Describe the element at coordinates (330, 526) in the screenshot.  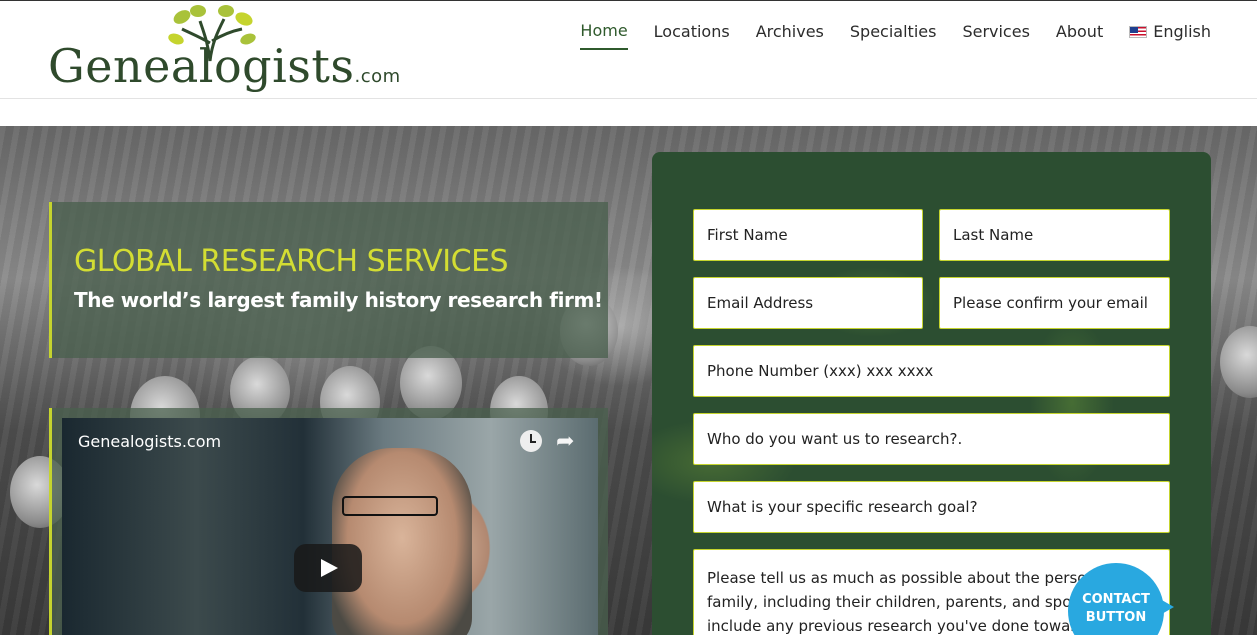
I see `video-player: Genealogists.com ➦` at that location.